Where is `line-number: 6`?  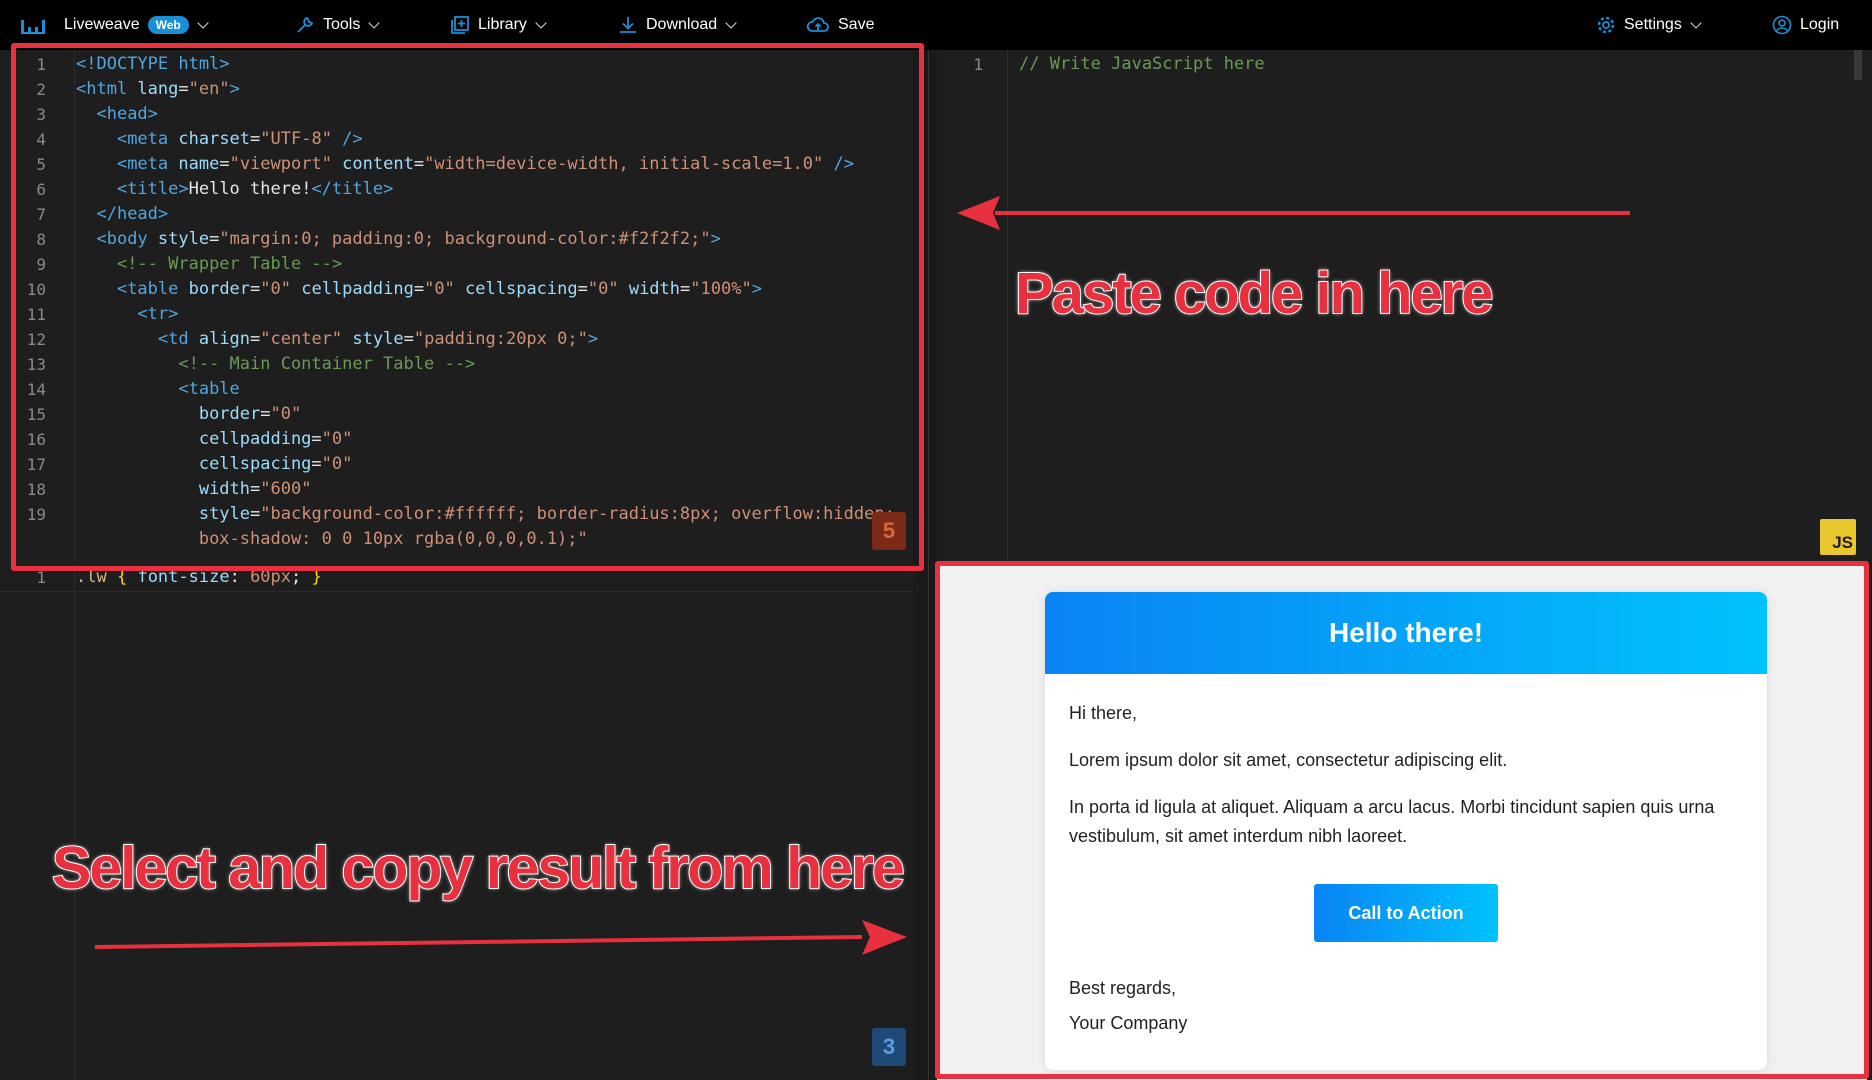
line-number: 6 is located at coordinates (41, 189).